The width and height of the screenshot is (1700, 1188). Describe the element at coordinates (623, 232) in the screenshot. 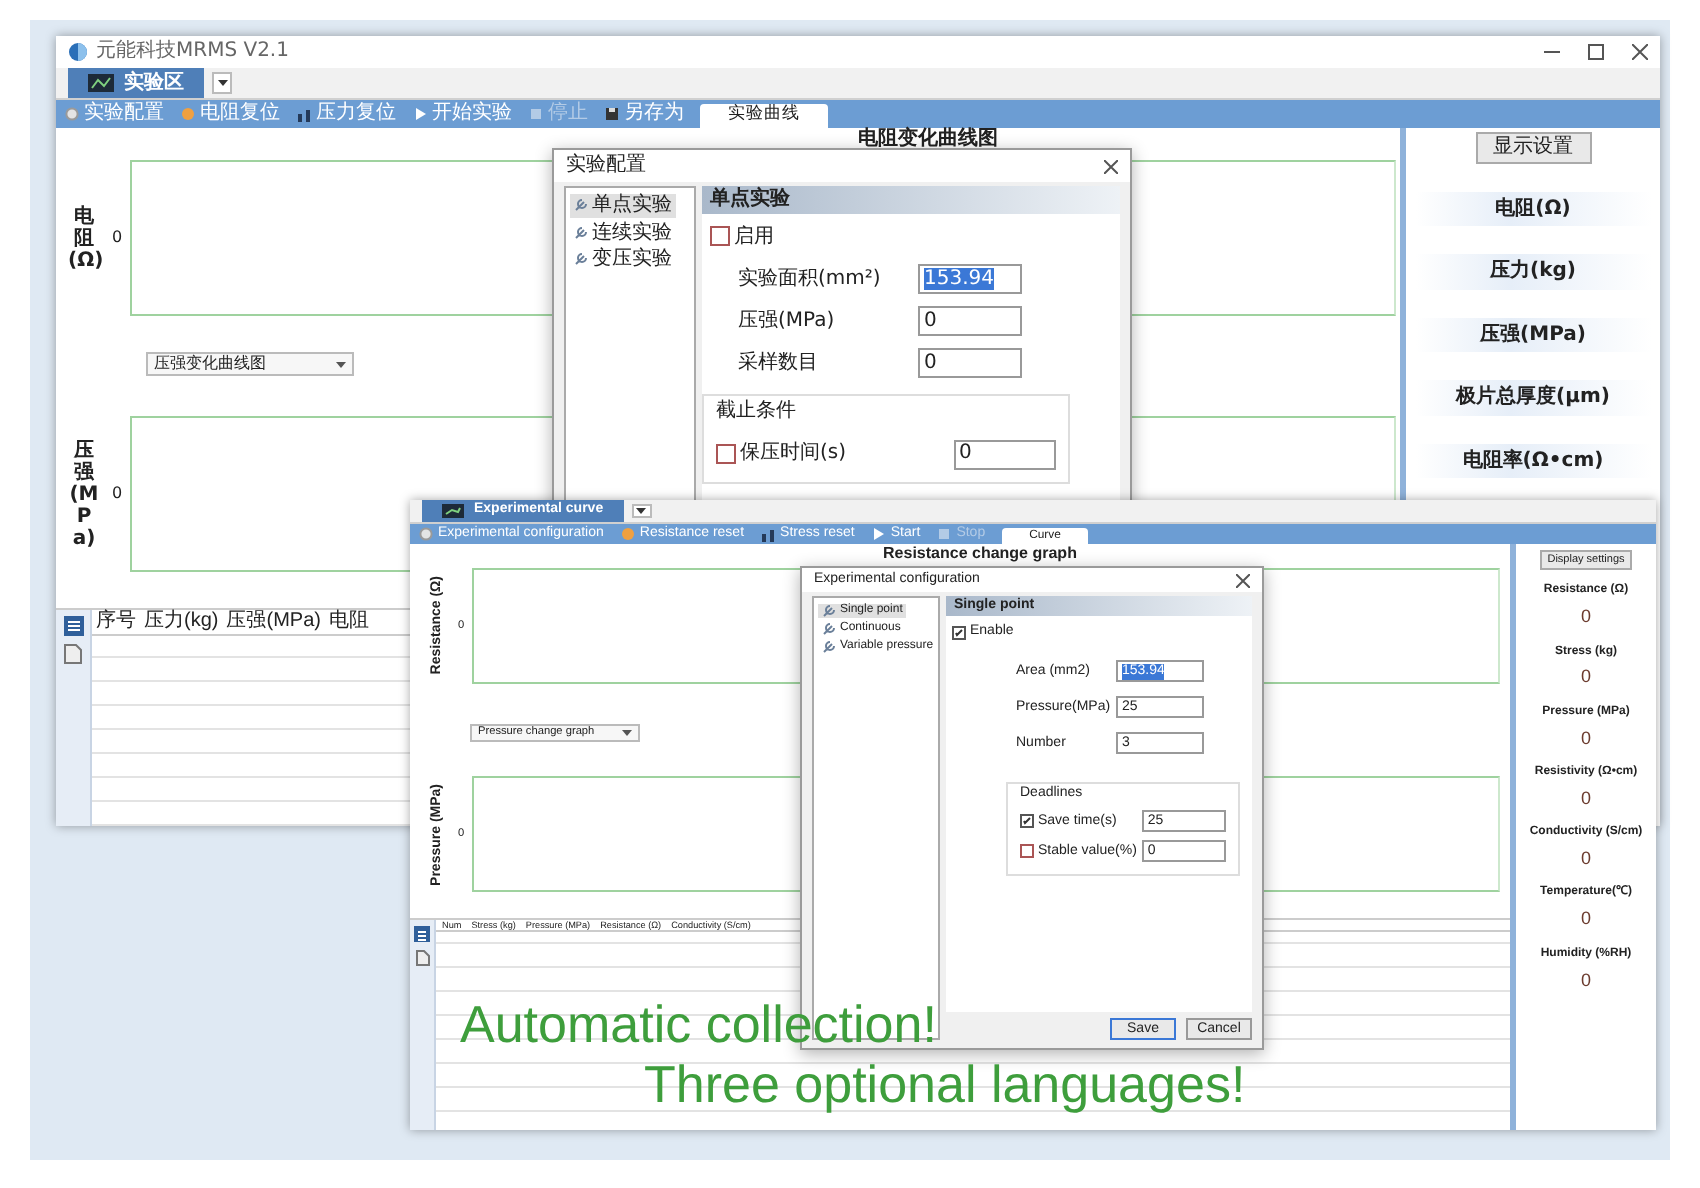

I see `nav-item: 连续实验` at that location.